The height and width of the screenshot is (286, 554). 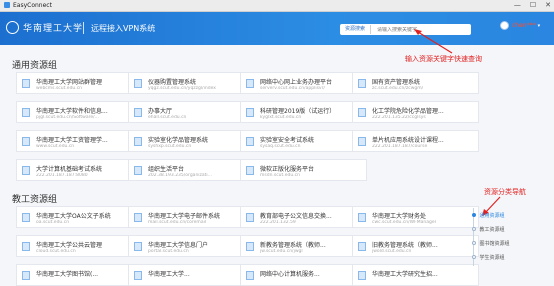 What do you see at coordinates (415, 83) in the screenshot?
I see `resource-card: 国有资产管理系统 zc.scut.edu.cn/zcwgm/` at bounding box center [415, 83].